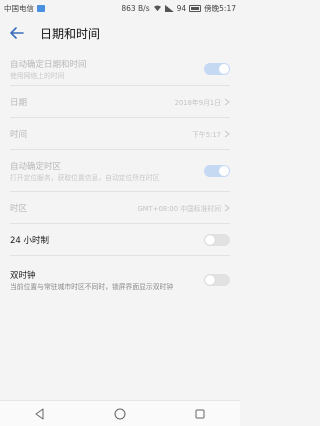 Image resolution: width=320 pixels, height=426 pixels. What do you see at coordinates (23, 275) in the screenshot?
I see `setting-title: 双时钟` at bounding box center [23, 275].